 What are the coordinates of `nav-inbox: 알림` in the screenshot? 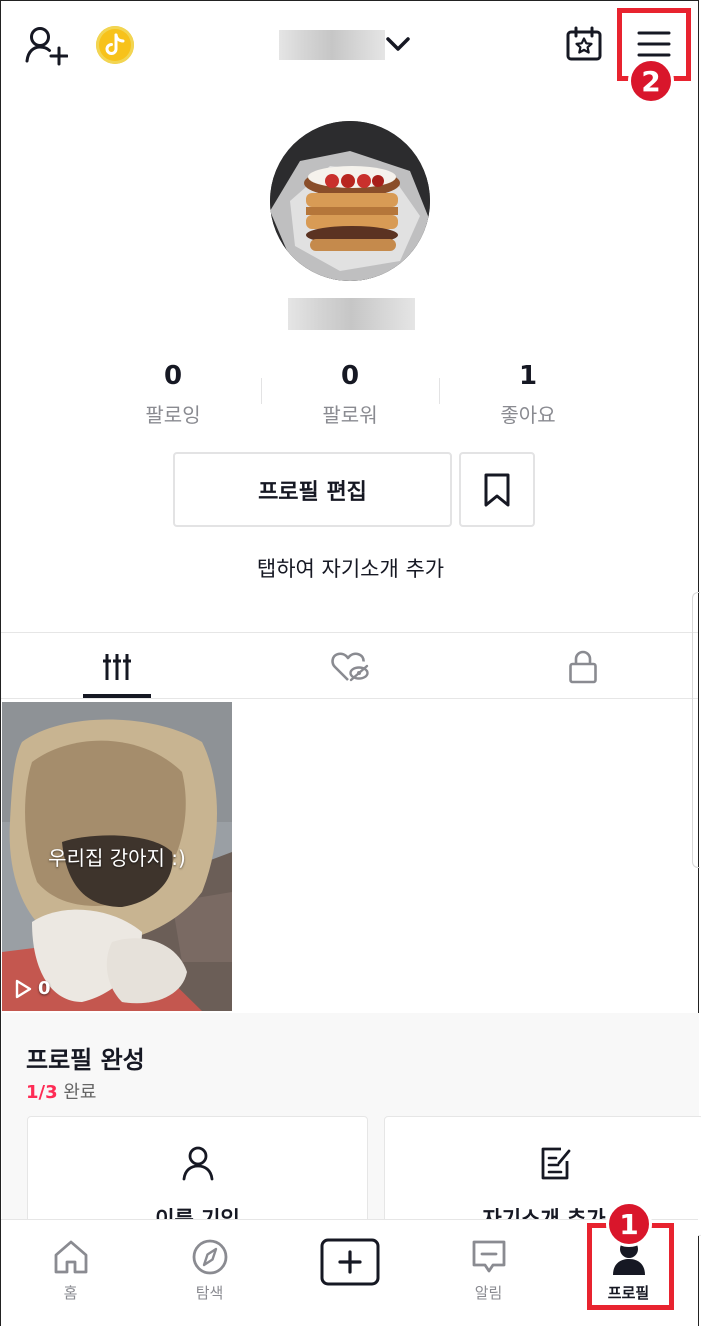 It's located at (488, 1273).